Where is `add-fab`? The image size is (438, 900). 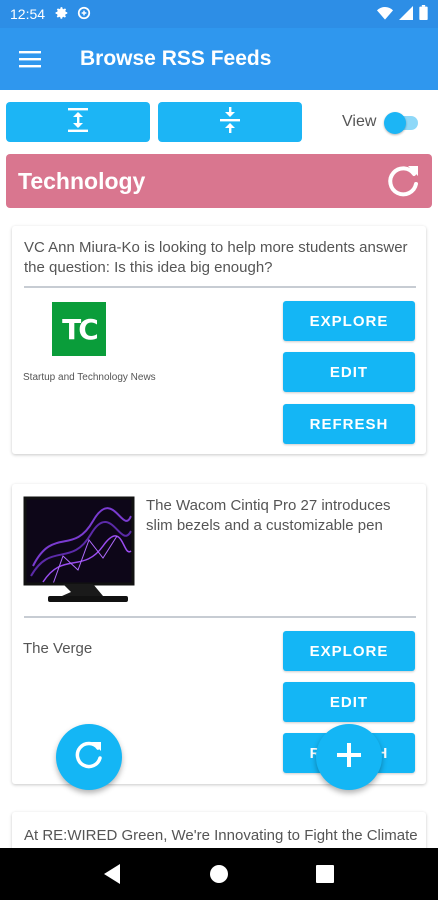 add-fab is located at coordinates (349, 757).